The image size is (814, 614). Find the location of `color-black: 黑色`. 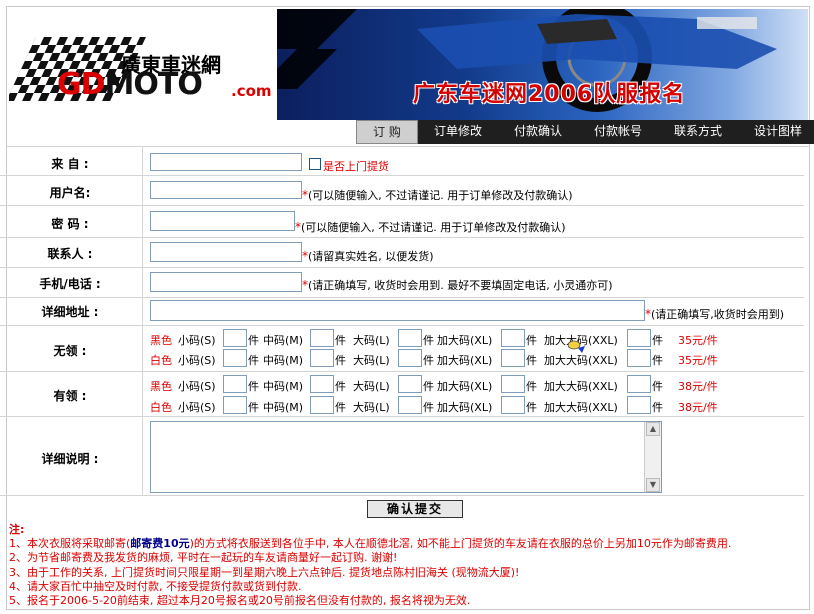

color-black: 黑色 is located at coordinates (161, 386).